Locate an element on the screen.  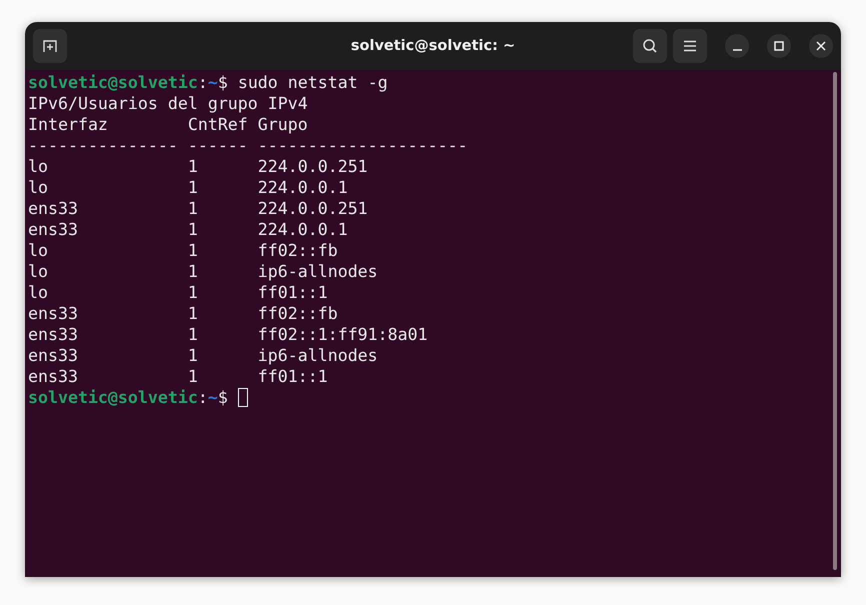
output-line: ens33 1 ff02::fb is located at coordinates (183, 313).